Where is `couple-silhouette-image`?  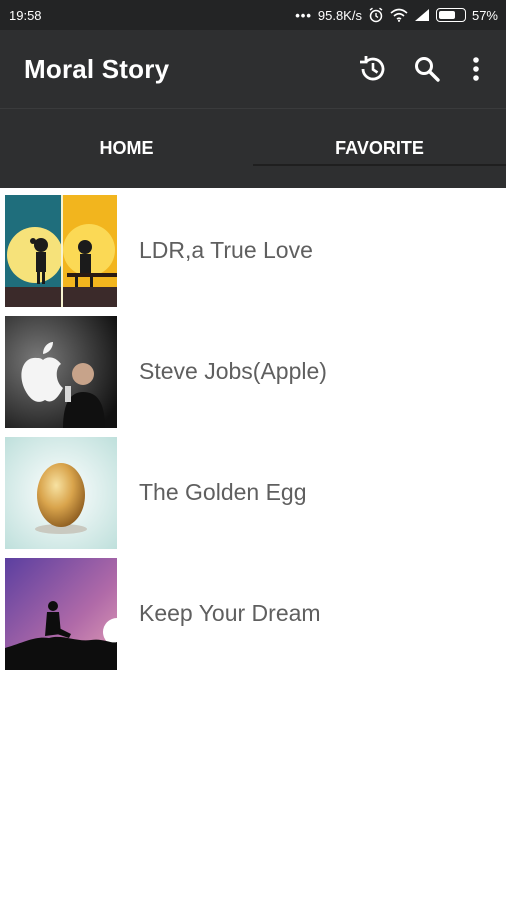
couple-silhouette-image is located at coordinates (61, 250).